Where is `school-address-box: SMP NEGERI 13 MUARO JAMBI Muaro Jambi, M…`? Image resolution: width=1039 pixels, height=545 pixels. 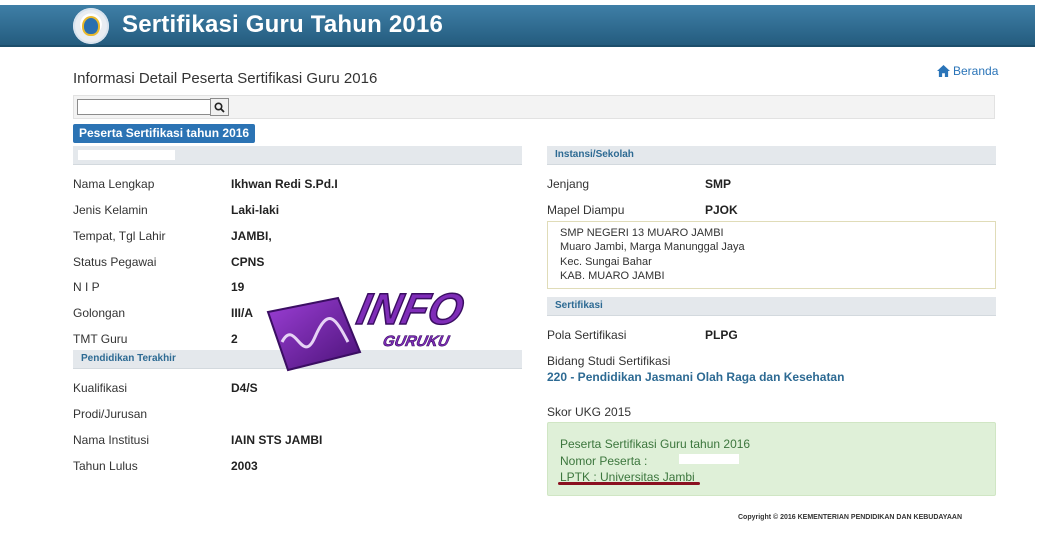
school-address-box: SMP NEGERI 13 MUARO JAMBI Muaro Jambi, M… is located at coordinates (771, 255).